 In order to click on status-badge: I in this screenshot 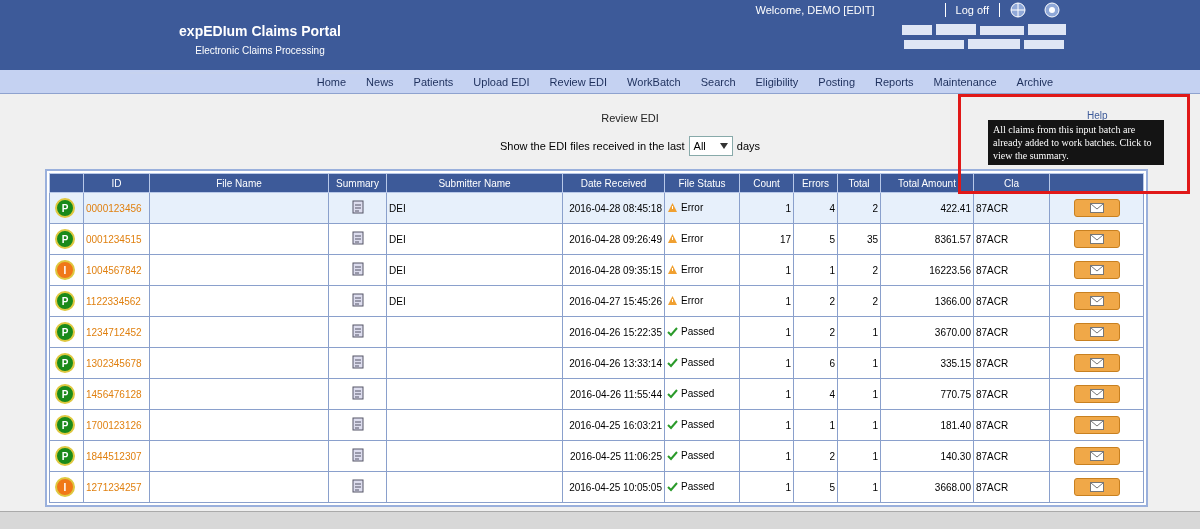, I will do `click(65, 487)`.